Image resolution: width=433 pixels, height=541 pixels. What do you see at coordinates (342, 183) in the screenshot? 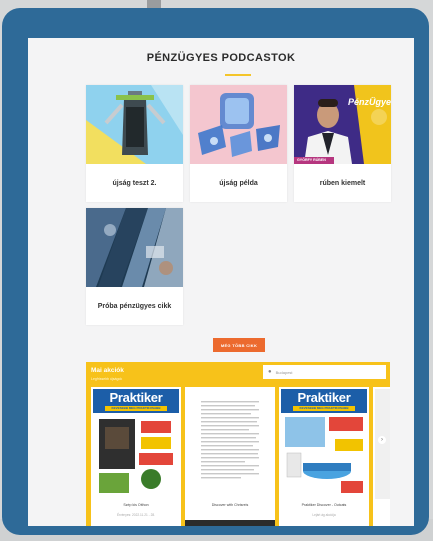
I see `article-title: rúben kiemelt` at bounding box center [342, 183].